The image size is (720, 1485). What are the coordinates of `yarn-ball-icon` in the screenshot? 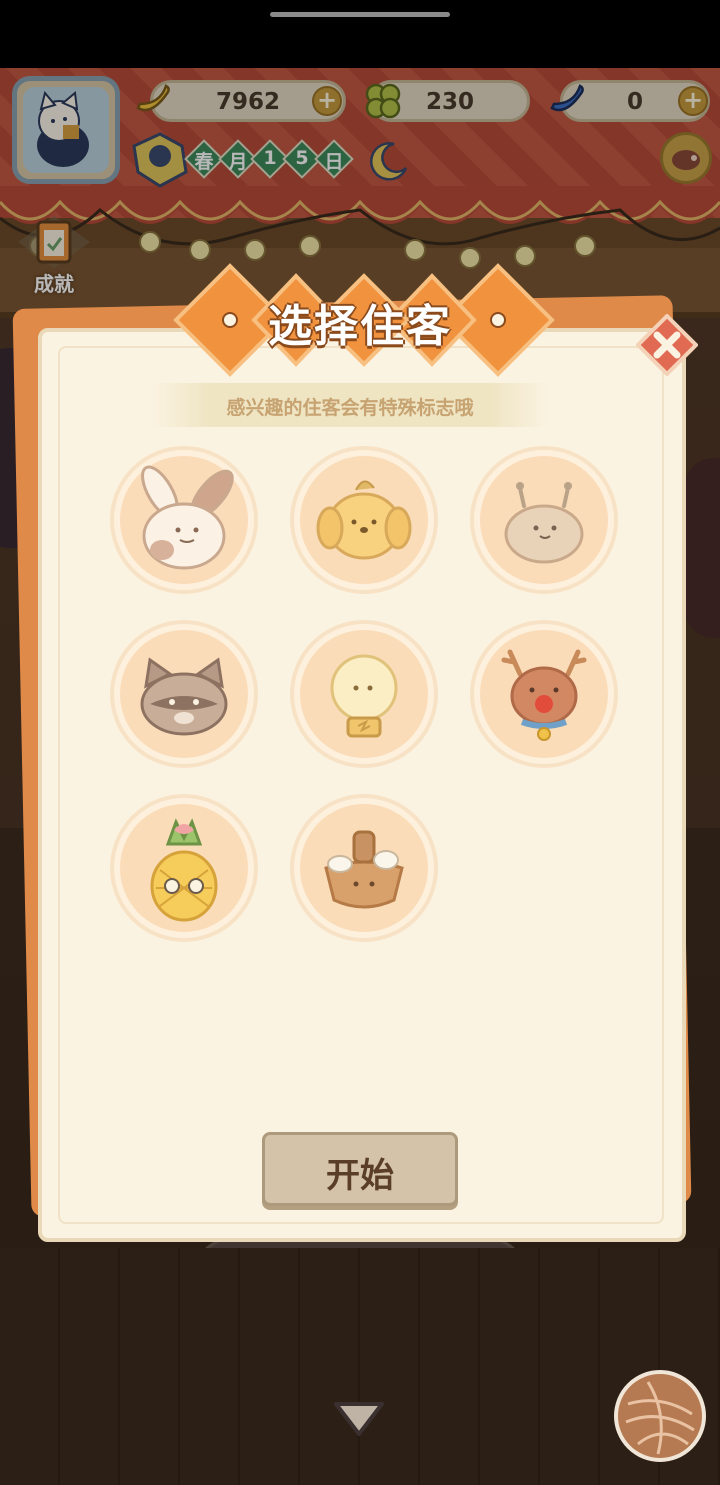 It's located at (660, 1416).